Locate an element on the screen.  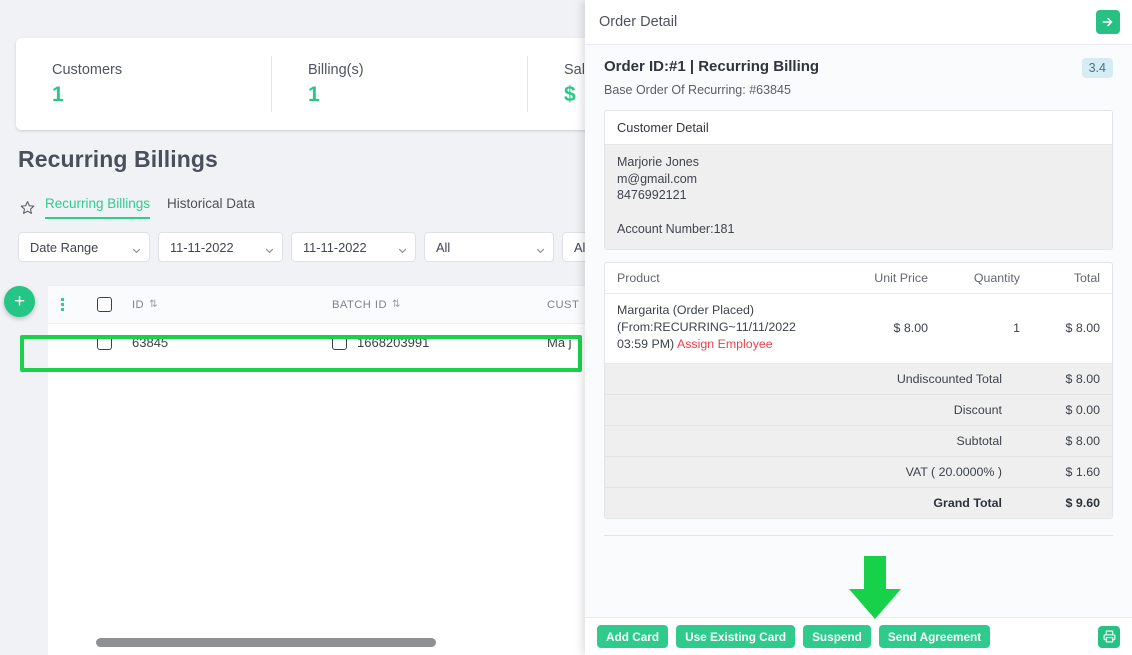
horizontal-scrollbar is located at coordinates (363, 642).